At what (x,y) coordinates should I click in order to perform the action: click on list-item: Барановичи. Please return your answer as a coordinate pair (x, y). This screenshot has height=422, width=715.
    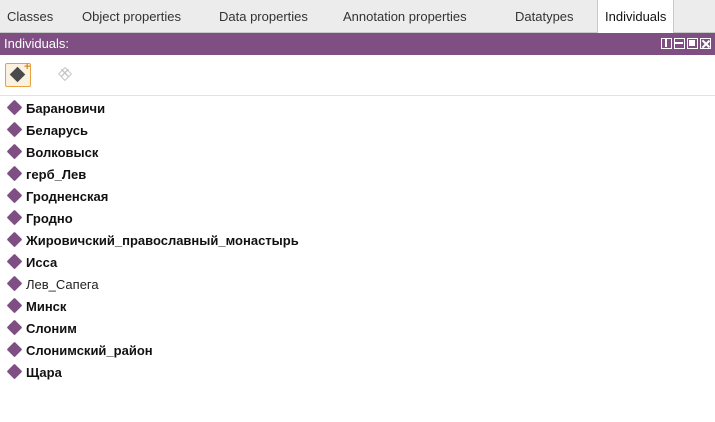
    Looking at the image, I should click on (357, 109).